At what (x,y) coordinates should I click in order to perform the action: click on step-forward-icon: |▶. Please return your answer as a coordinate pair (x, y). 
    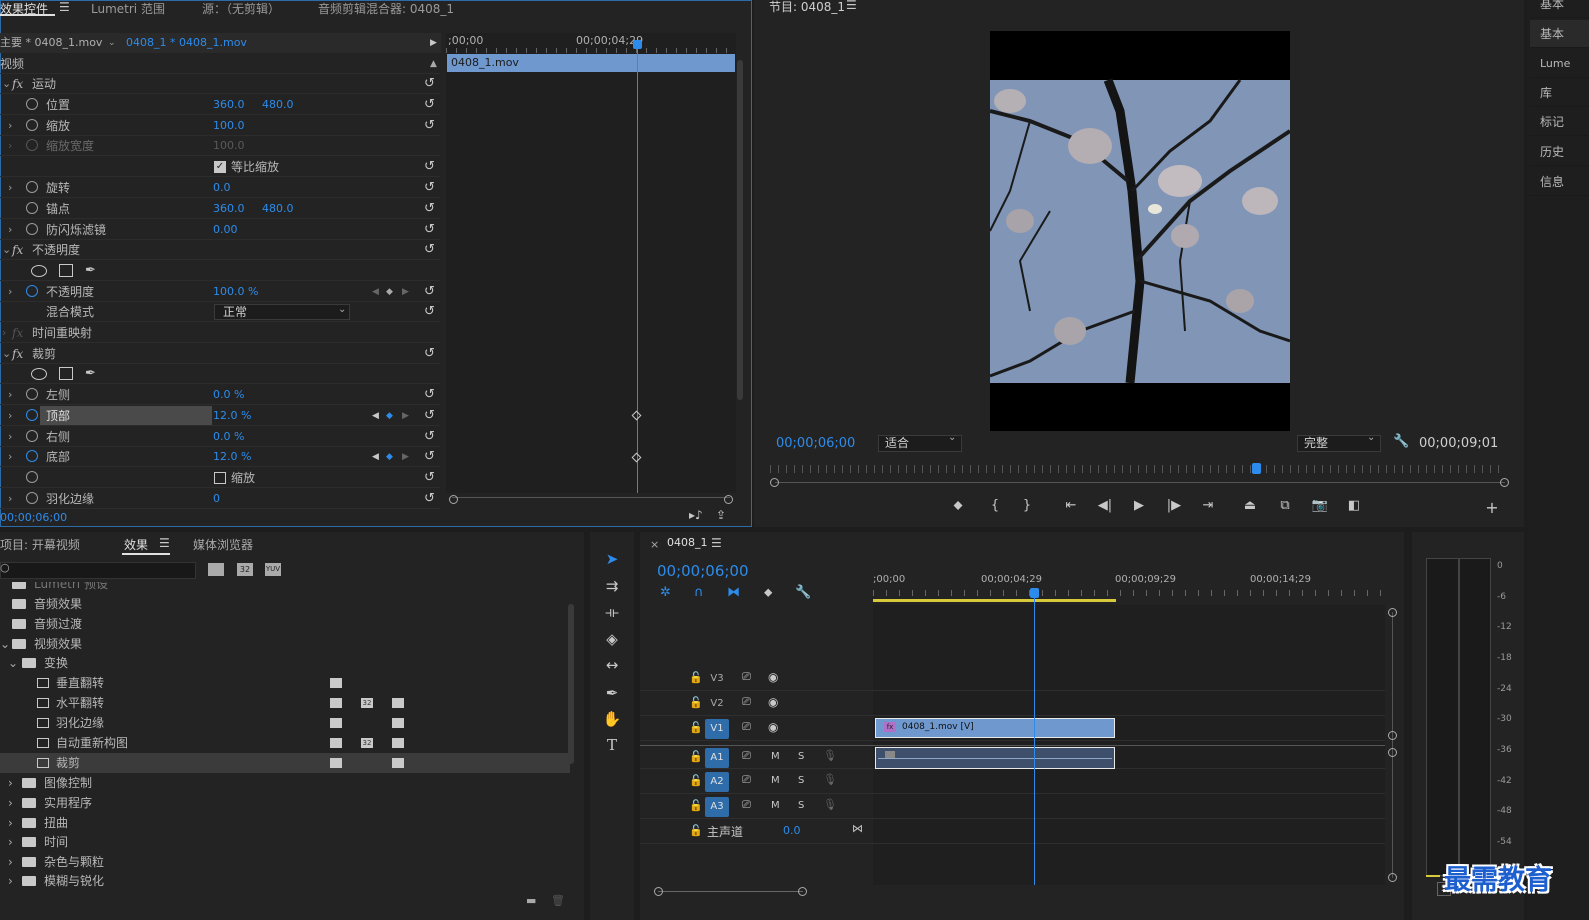
    Looking at the image, I should click on (1174, 505).